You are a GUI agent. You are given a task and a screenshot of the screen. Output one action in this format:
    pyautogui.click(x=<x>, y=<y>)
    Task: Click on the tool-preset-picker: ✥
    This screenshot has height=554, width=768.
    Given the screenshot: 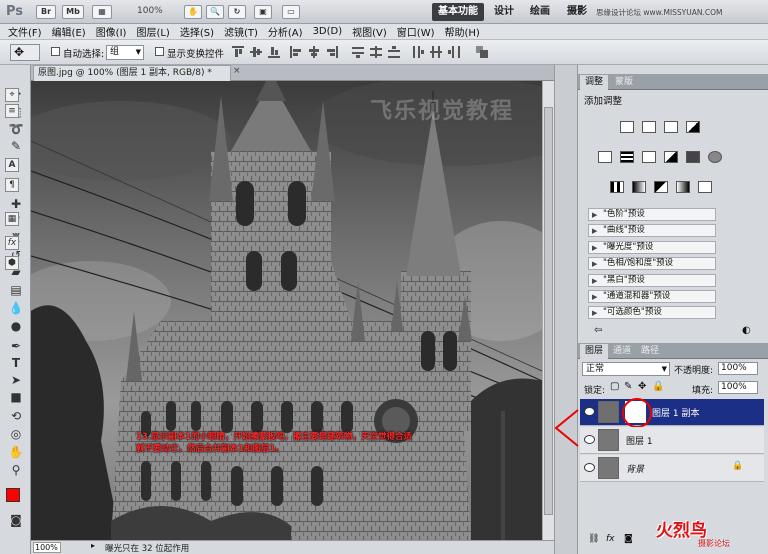 What is the action you would take?
    pyautogui.click(x=25, y=52)
    